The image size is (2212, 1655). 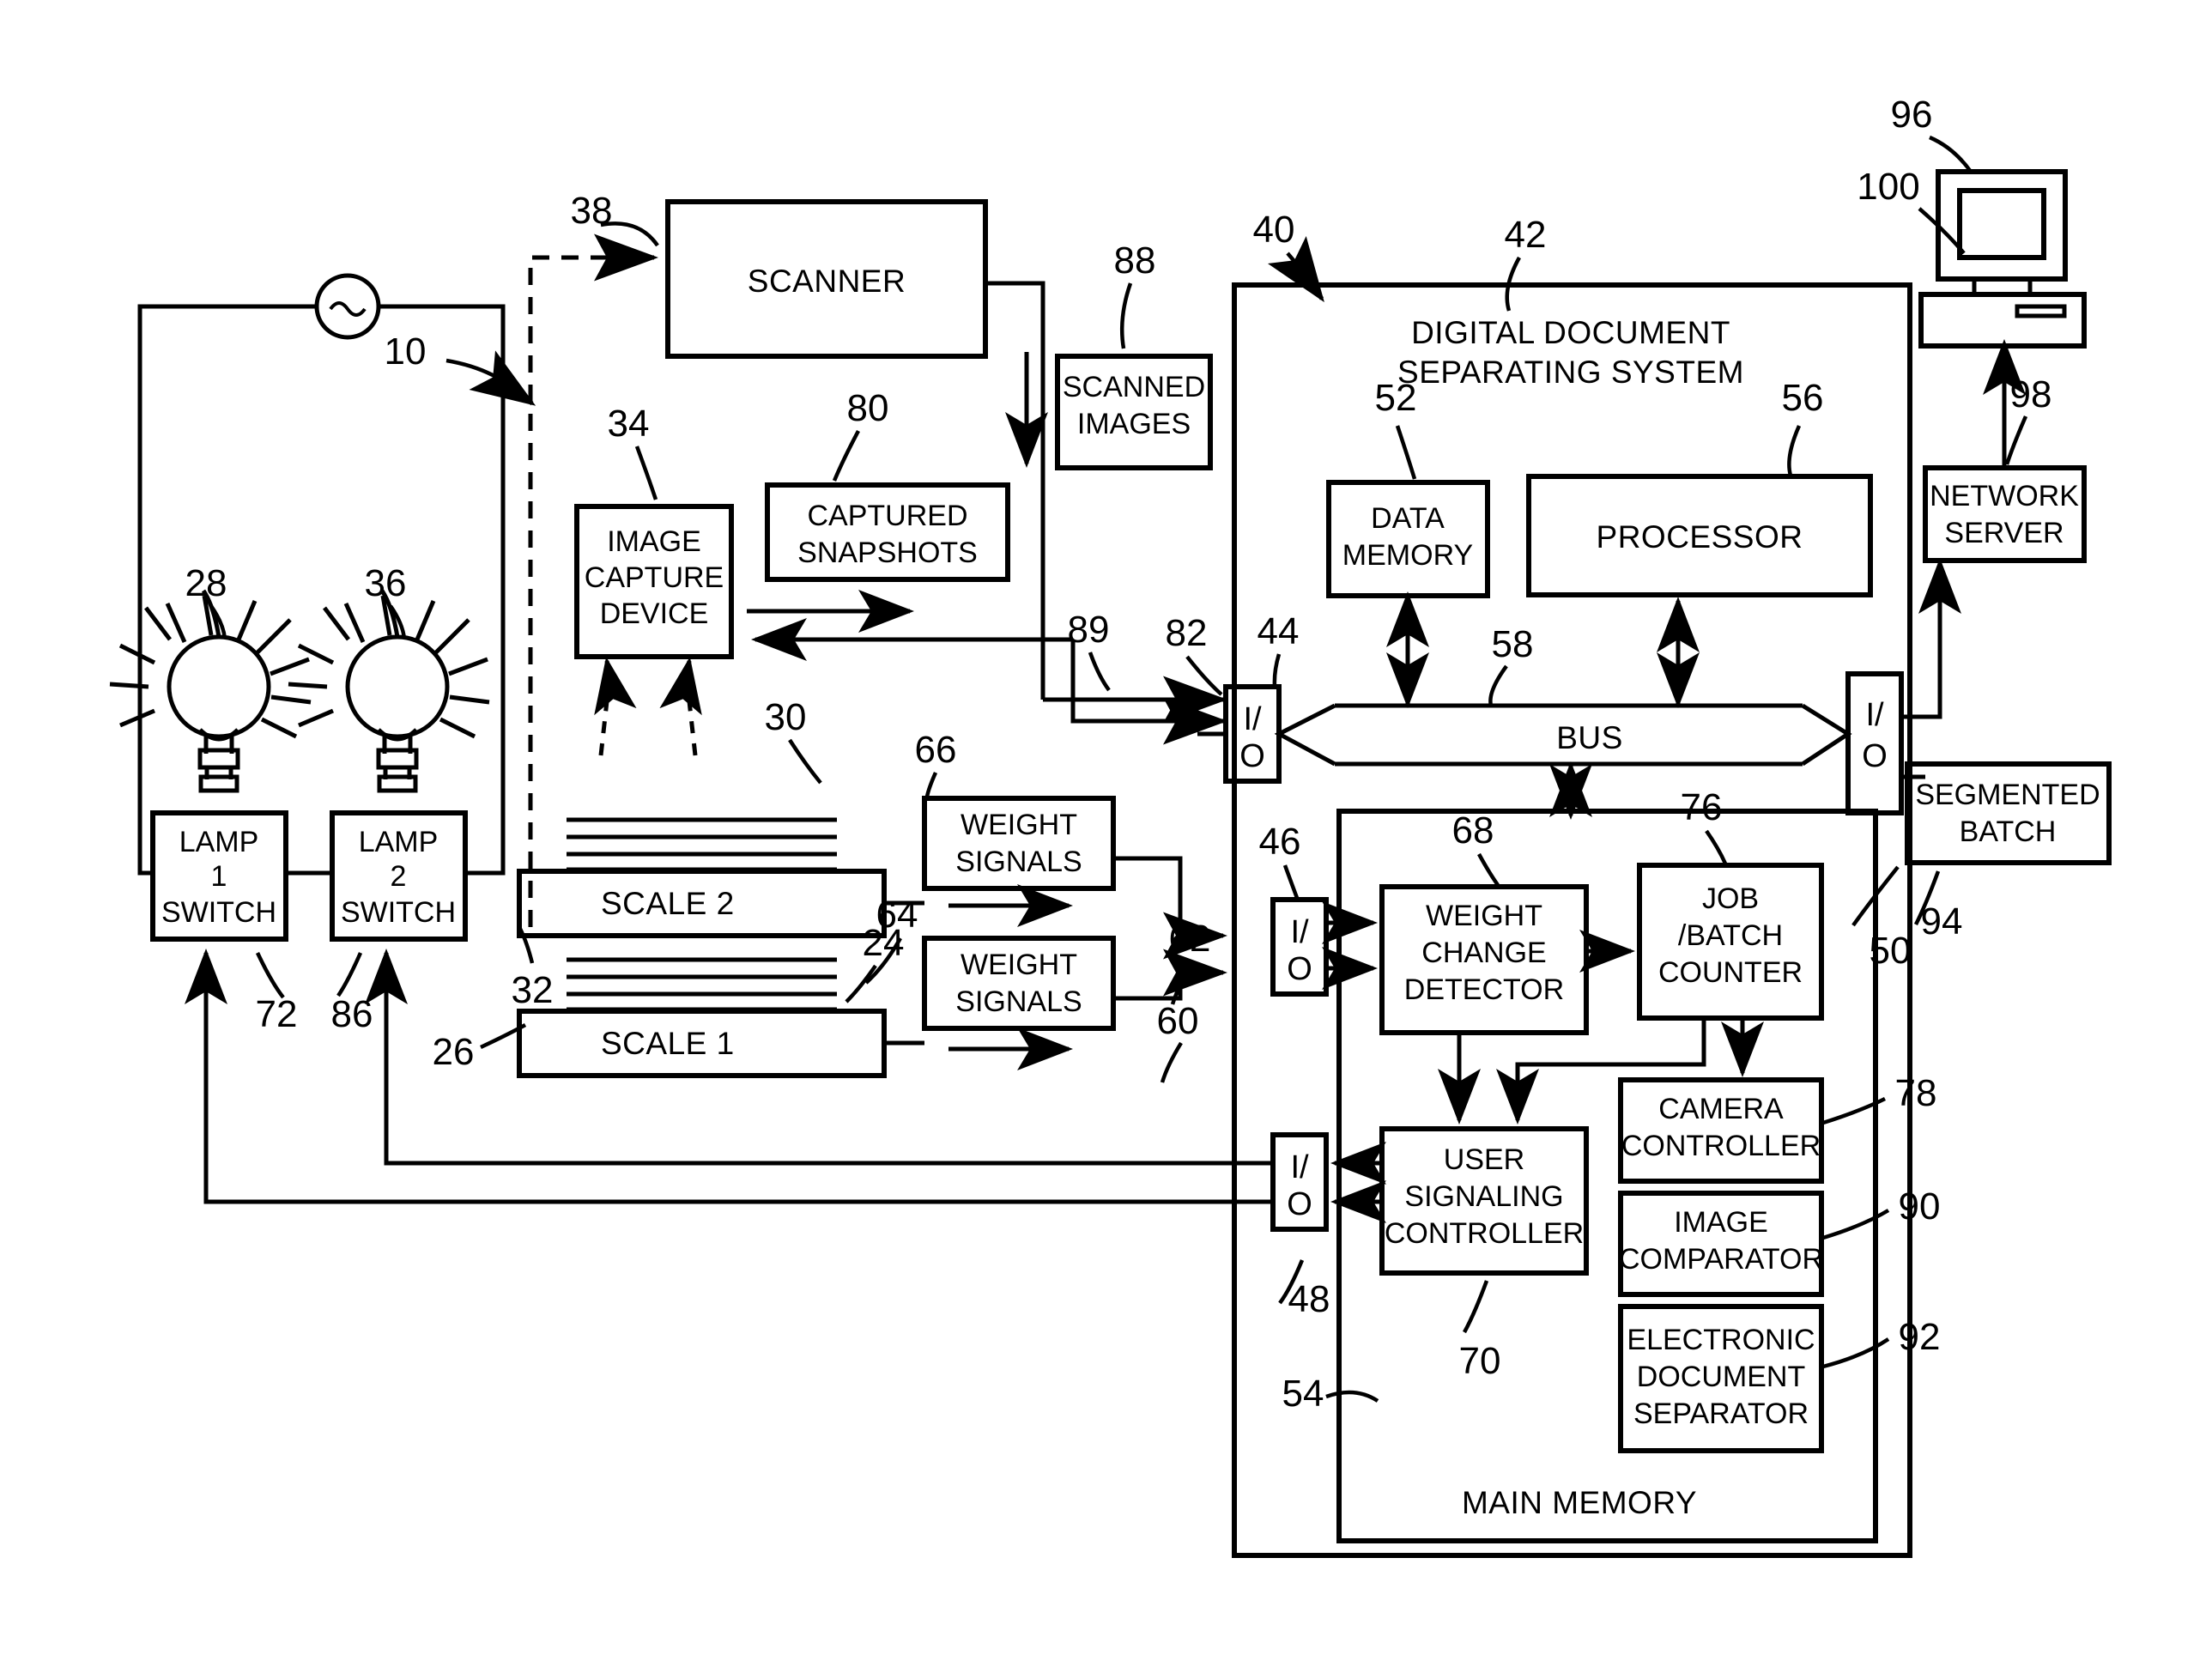 I want to click on segmented-batch-label-1: SEGMENTED, so click(x=2008, y=795).